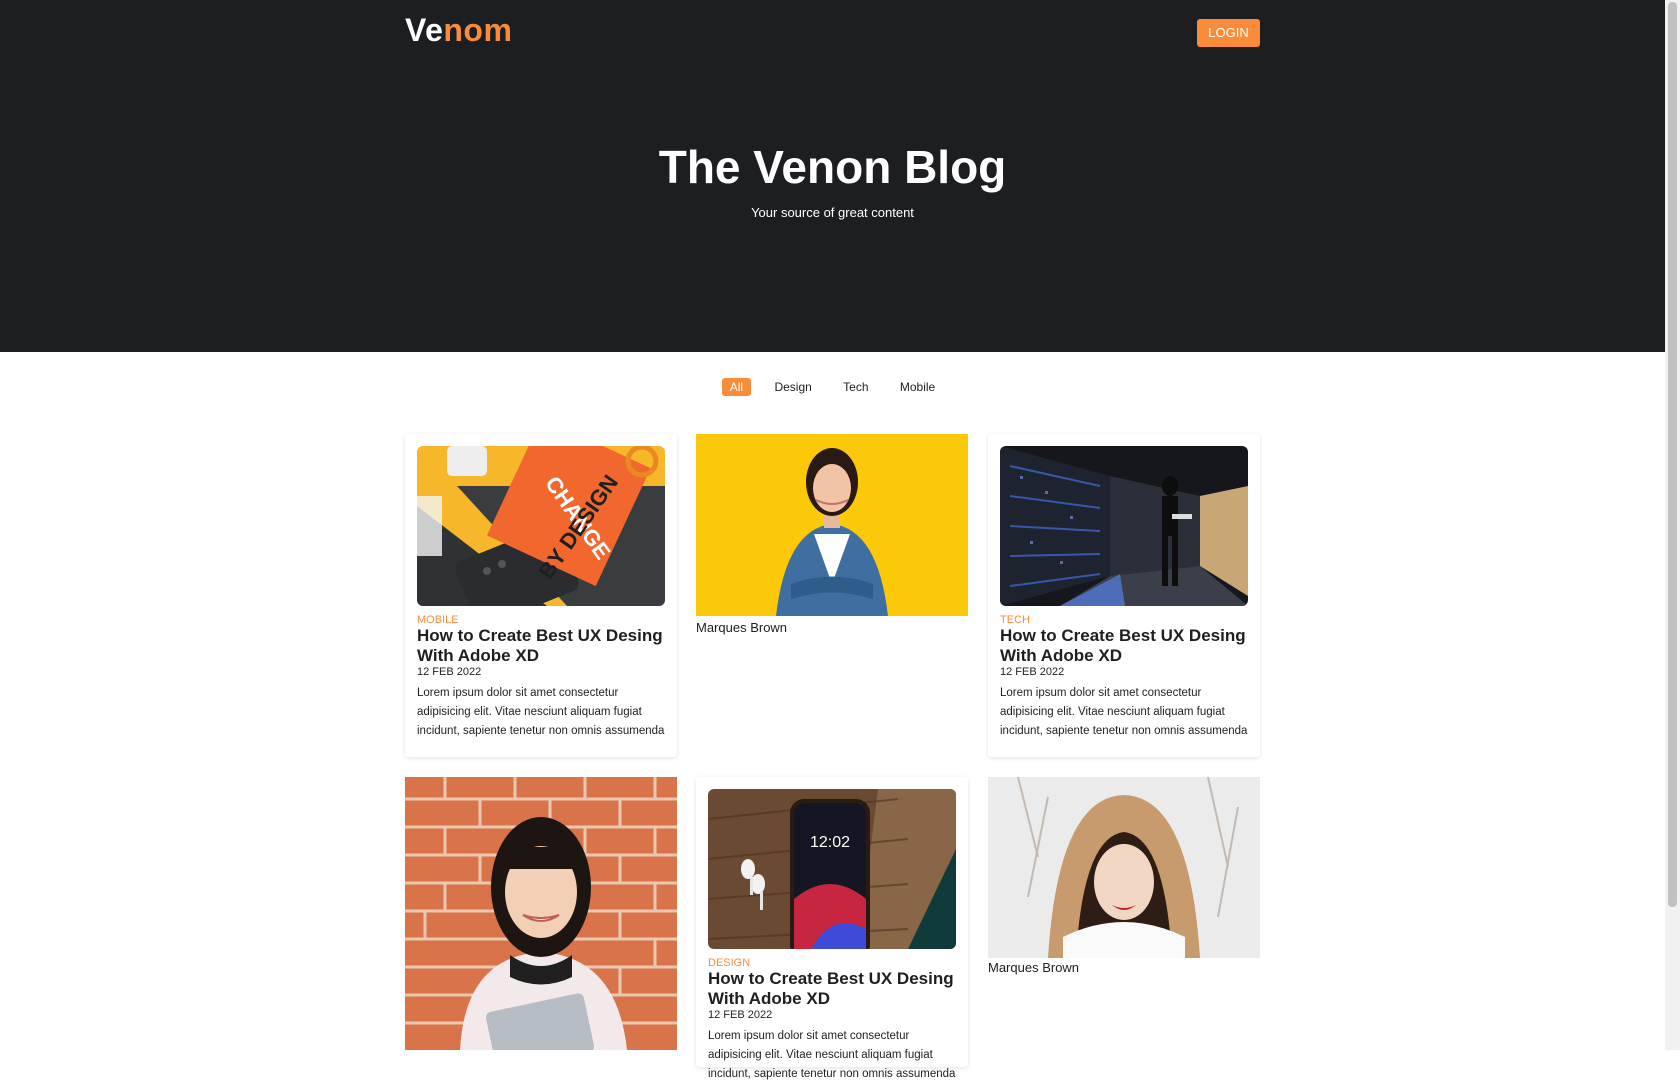 This screenshot has height=1084, width=1680. I want to click on vertical-scrollbar, so click(1672, 525).